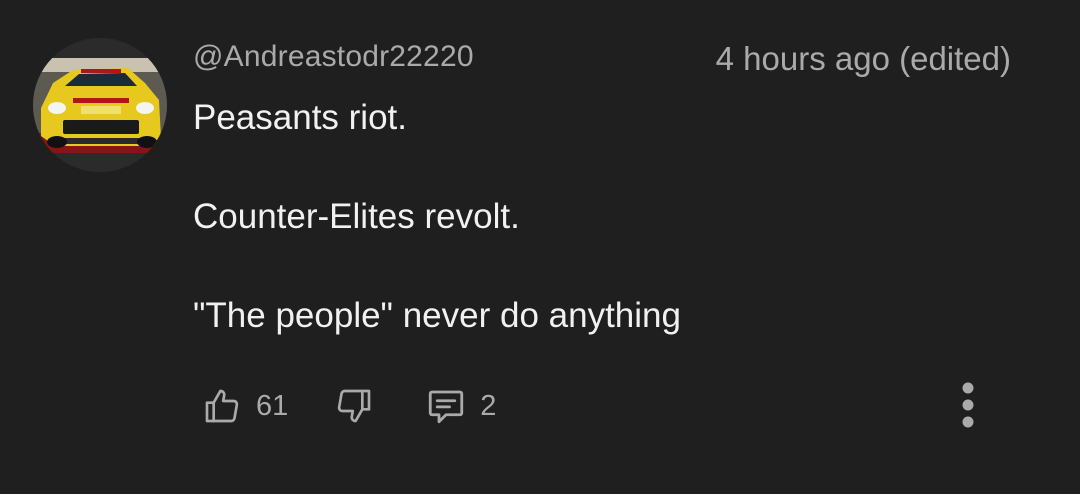 The height and width of the screenshot is (494, 1080). What do you see at coordinates (356, 216) in the screenshot?
I see `comment-line: Counter-Elites revolt.` at bounding box center [356, 216].